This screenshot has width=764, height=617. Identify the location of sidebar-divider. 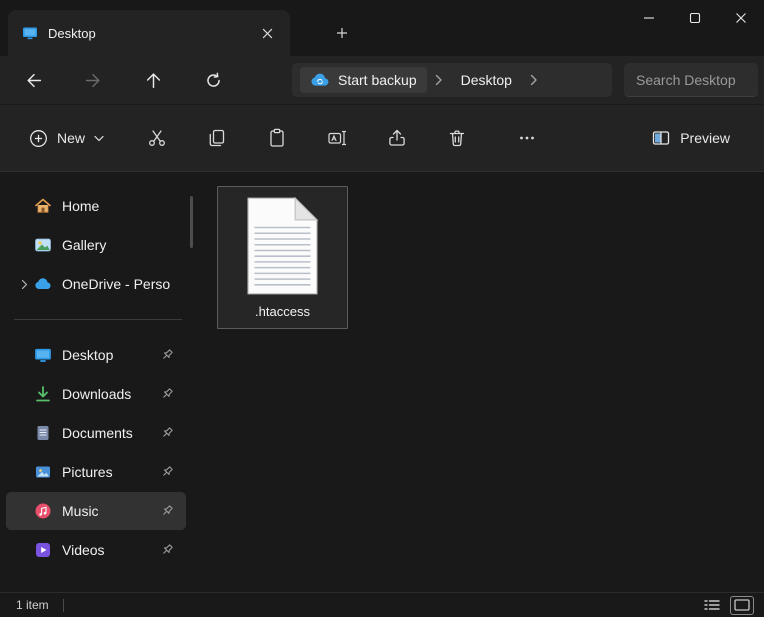
(98, 319).